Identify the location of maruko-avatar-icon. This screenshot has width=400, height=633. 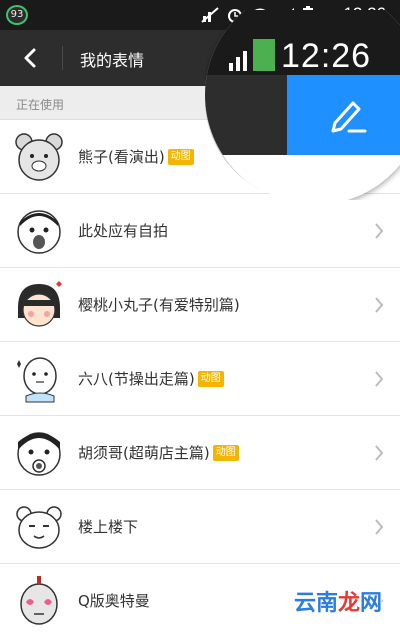
(40, 304).